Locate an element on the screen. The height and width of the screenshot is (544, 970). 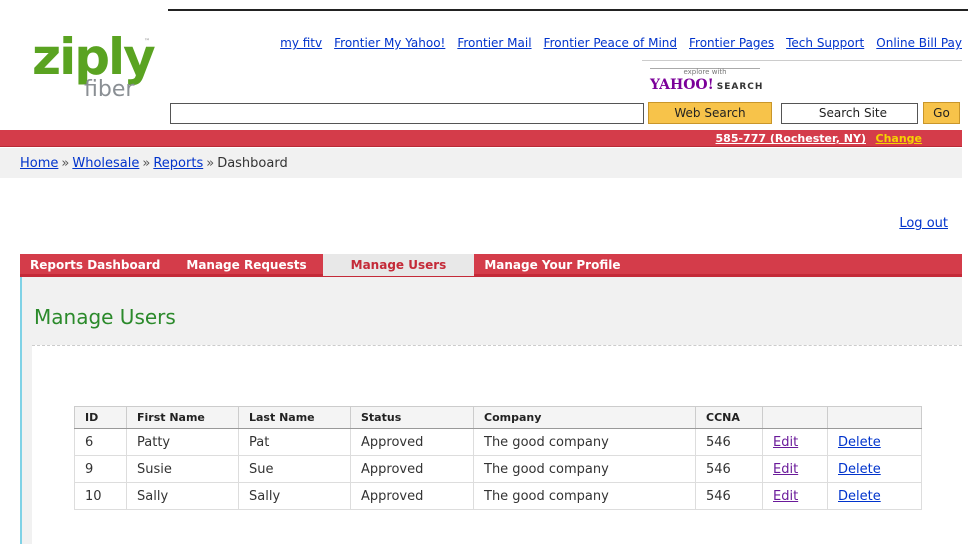
col-header-delete is located at coordinates (874, 417).